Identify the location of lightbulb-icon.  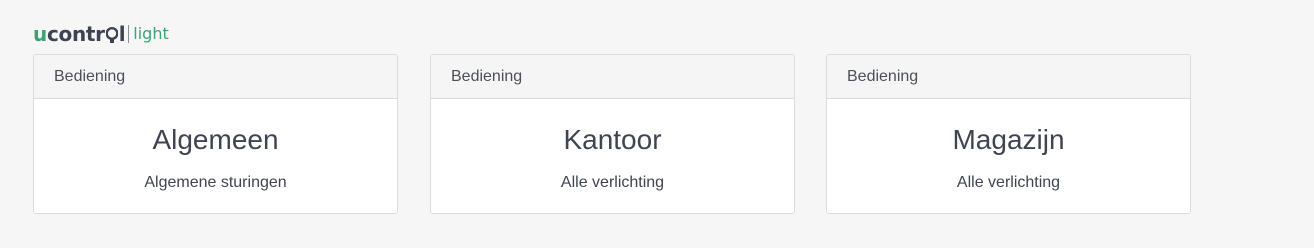
(111, 35).